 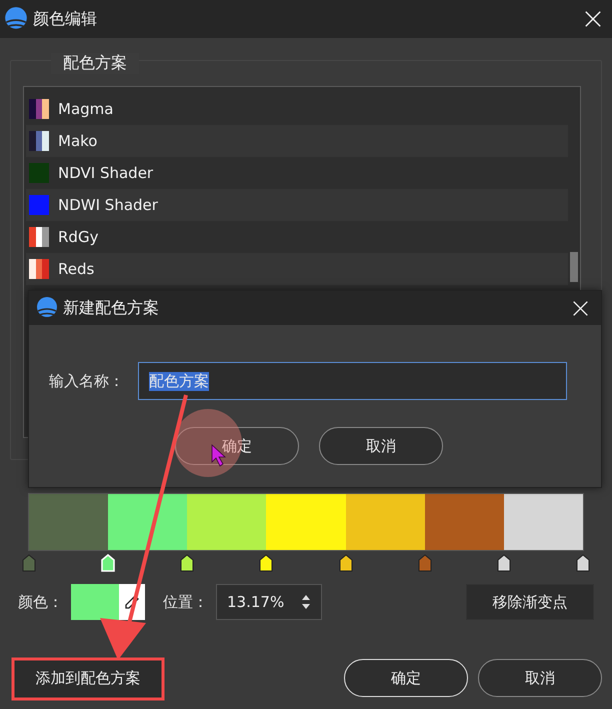 What do you see at coordinates (76, 269) in the screenshot?
I see `scheme-name: Reds` at bounding box center [76, 269].